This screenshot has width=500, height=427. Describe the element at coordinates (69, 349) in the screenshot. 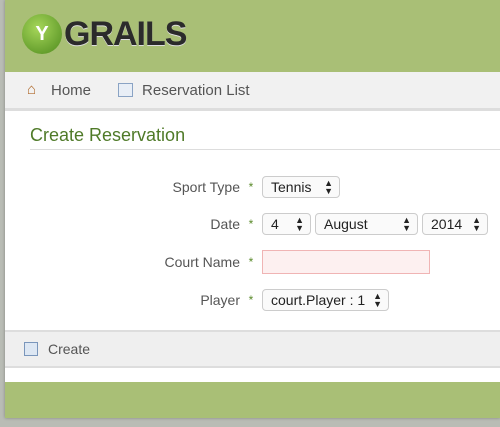

I see `create-button: Create` at that location.